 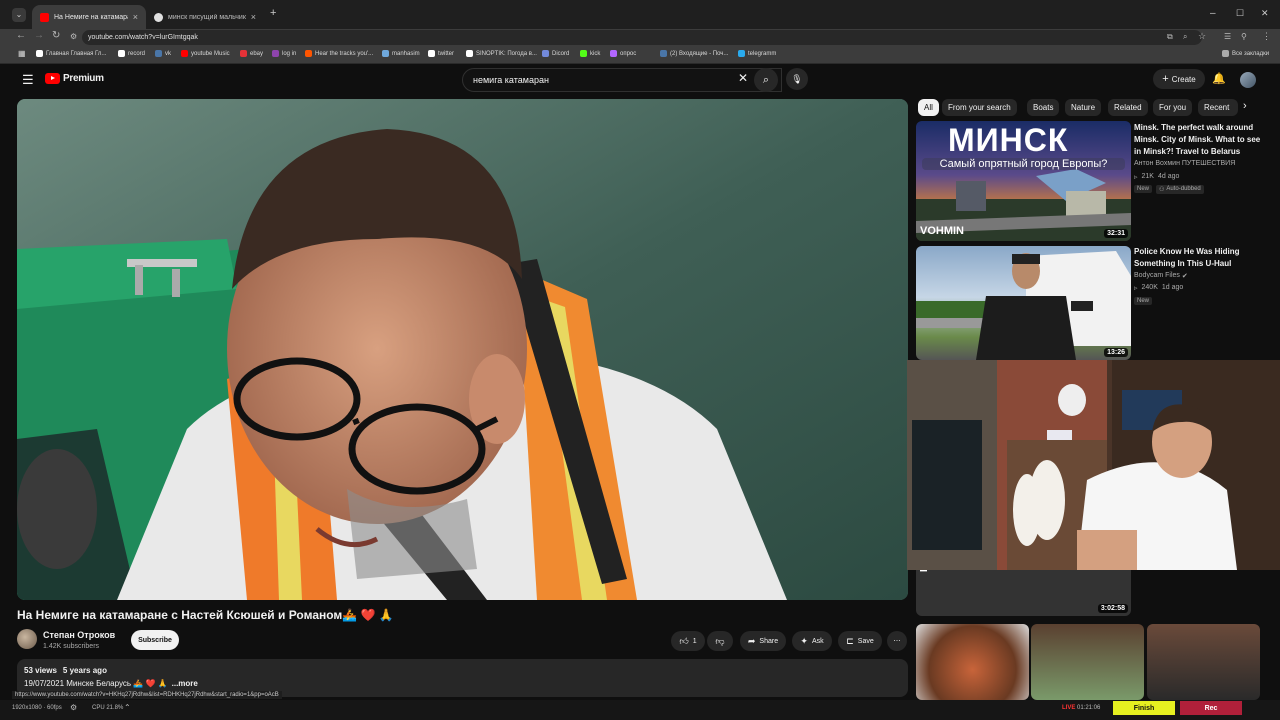 I want to click on finish-label: Finish, so click(x=1144, y=708).